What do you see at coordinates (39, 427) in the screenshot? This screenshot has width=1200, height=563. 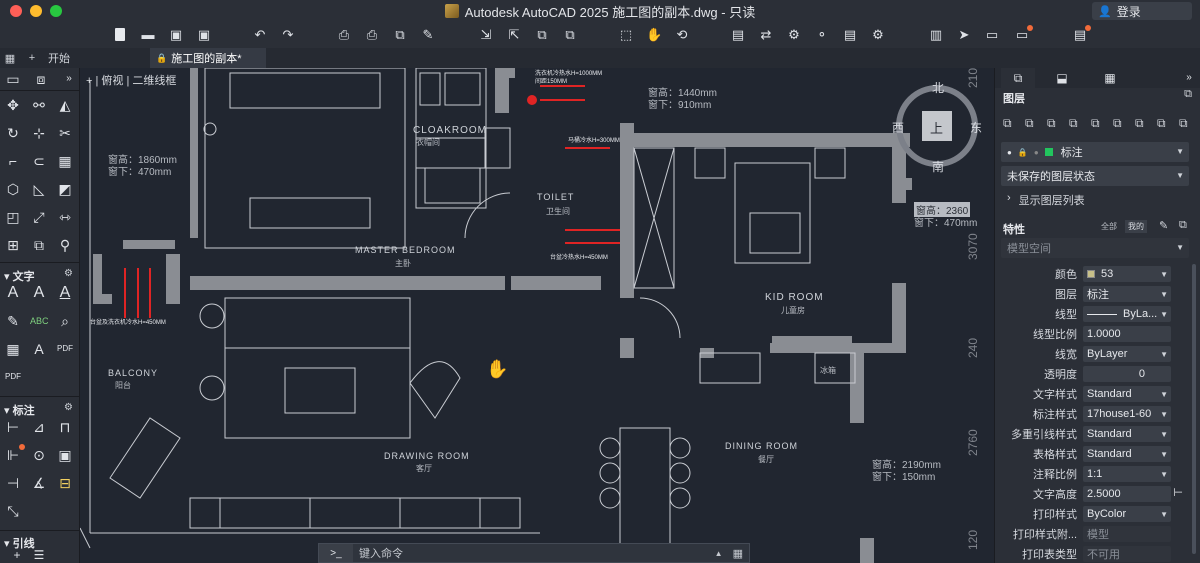 I see `aligned-dim-icon: ⊿` at bounding box center [39, 427].